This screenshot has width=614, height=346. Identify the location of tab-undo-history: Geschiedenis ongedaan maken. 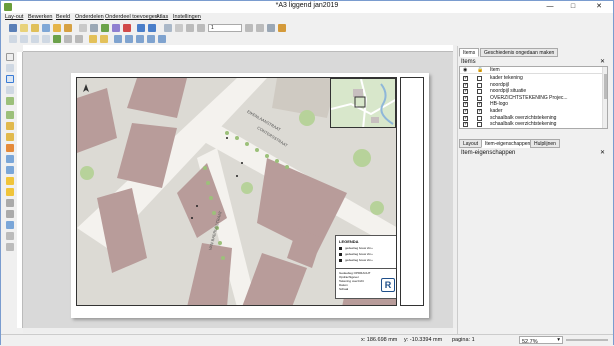
(519, 52).